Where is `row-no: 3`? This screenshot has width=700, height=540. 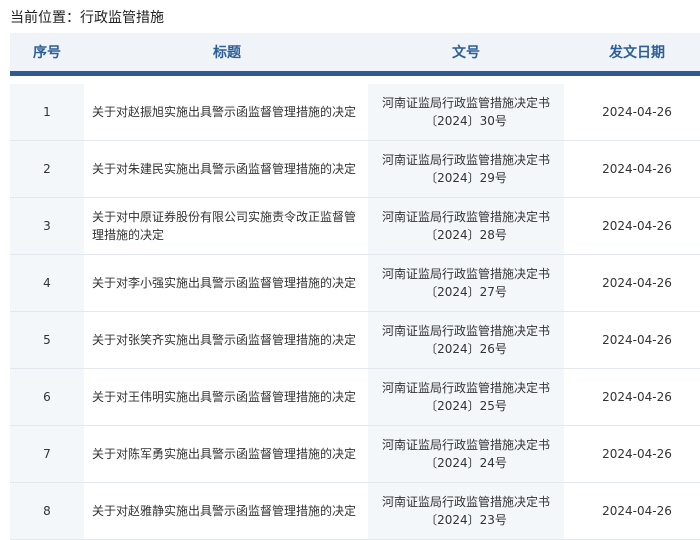 row-no: 3 is located at coordinates (47, 226).